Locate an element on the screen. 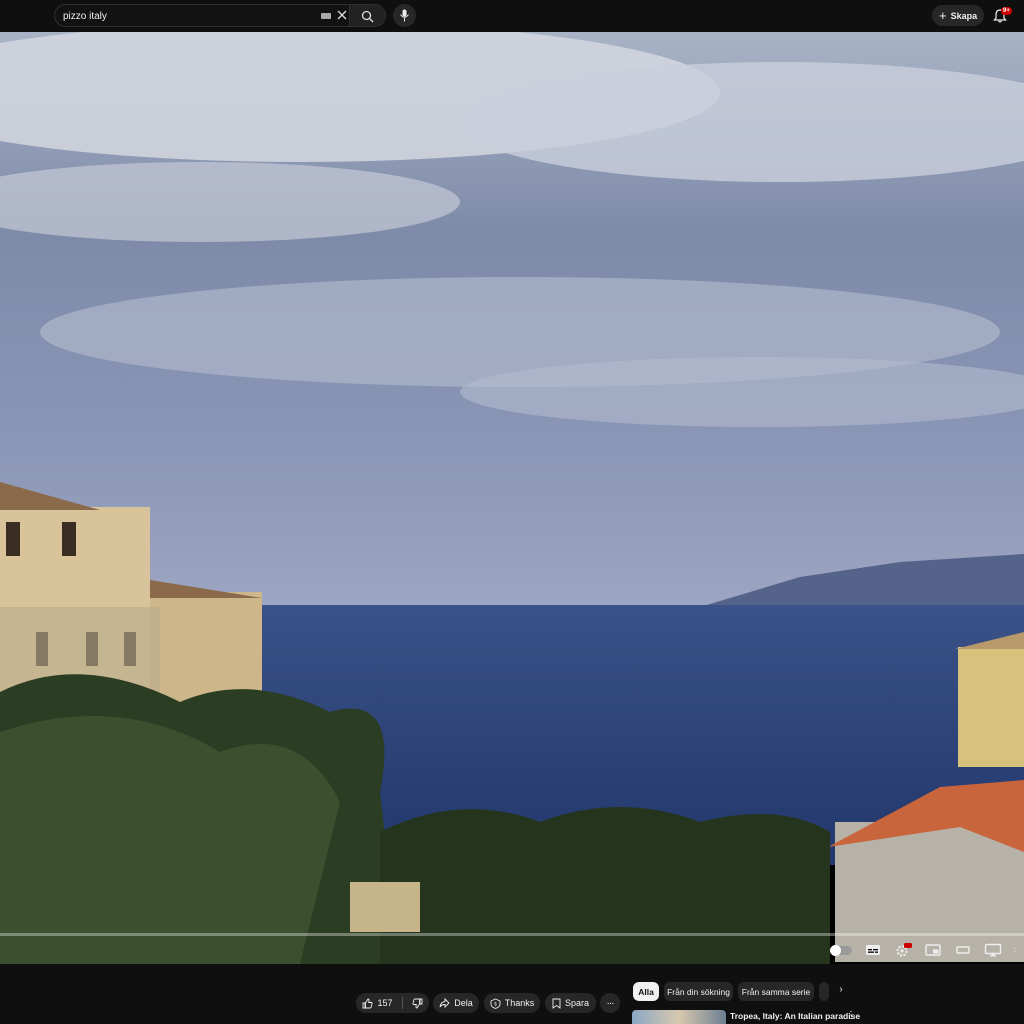  chevron-right-icon: › is located at coordinates (841, 992).